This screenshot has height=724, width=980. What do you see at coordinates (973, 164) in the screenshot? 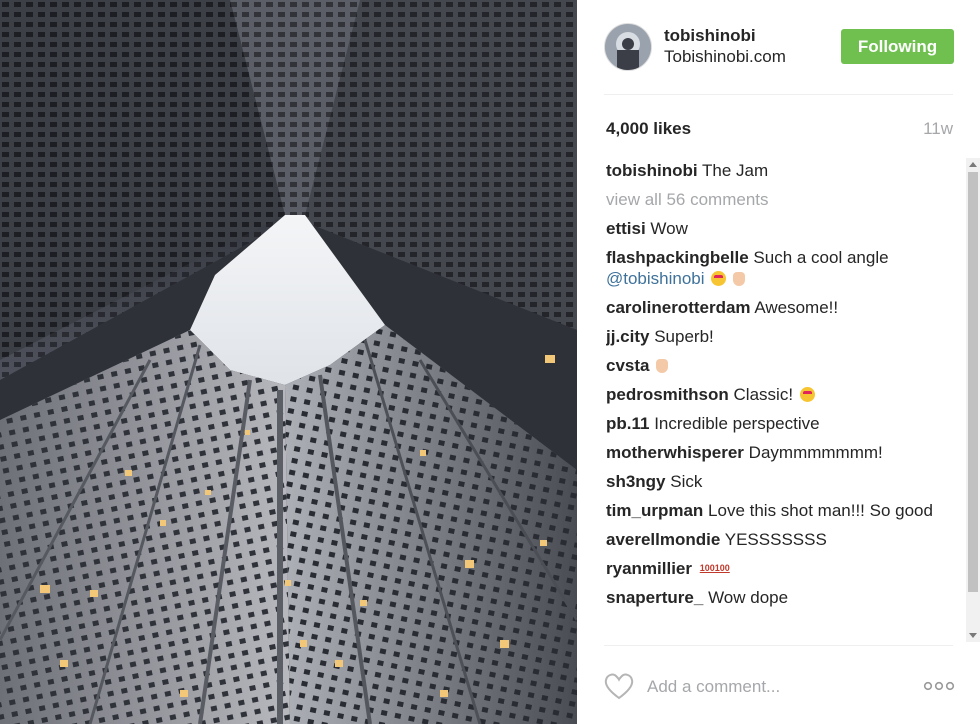
I see `scroll-up-arrow-icon` at bounding box center [973, 164].